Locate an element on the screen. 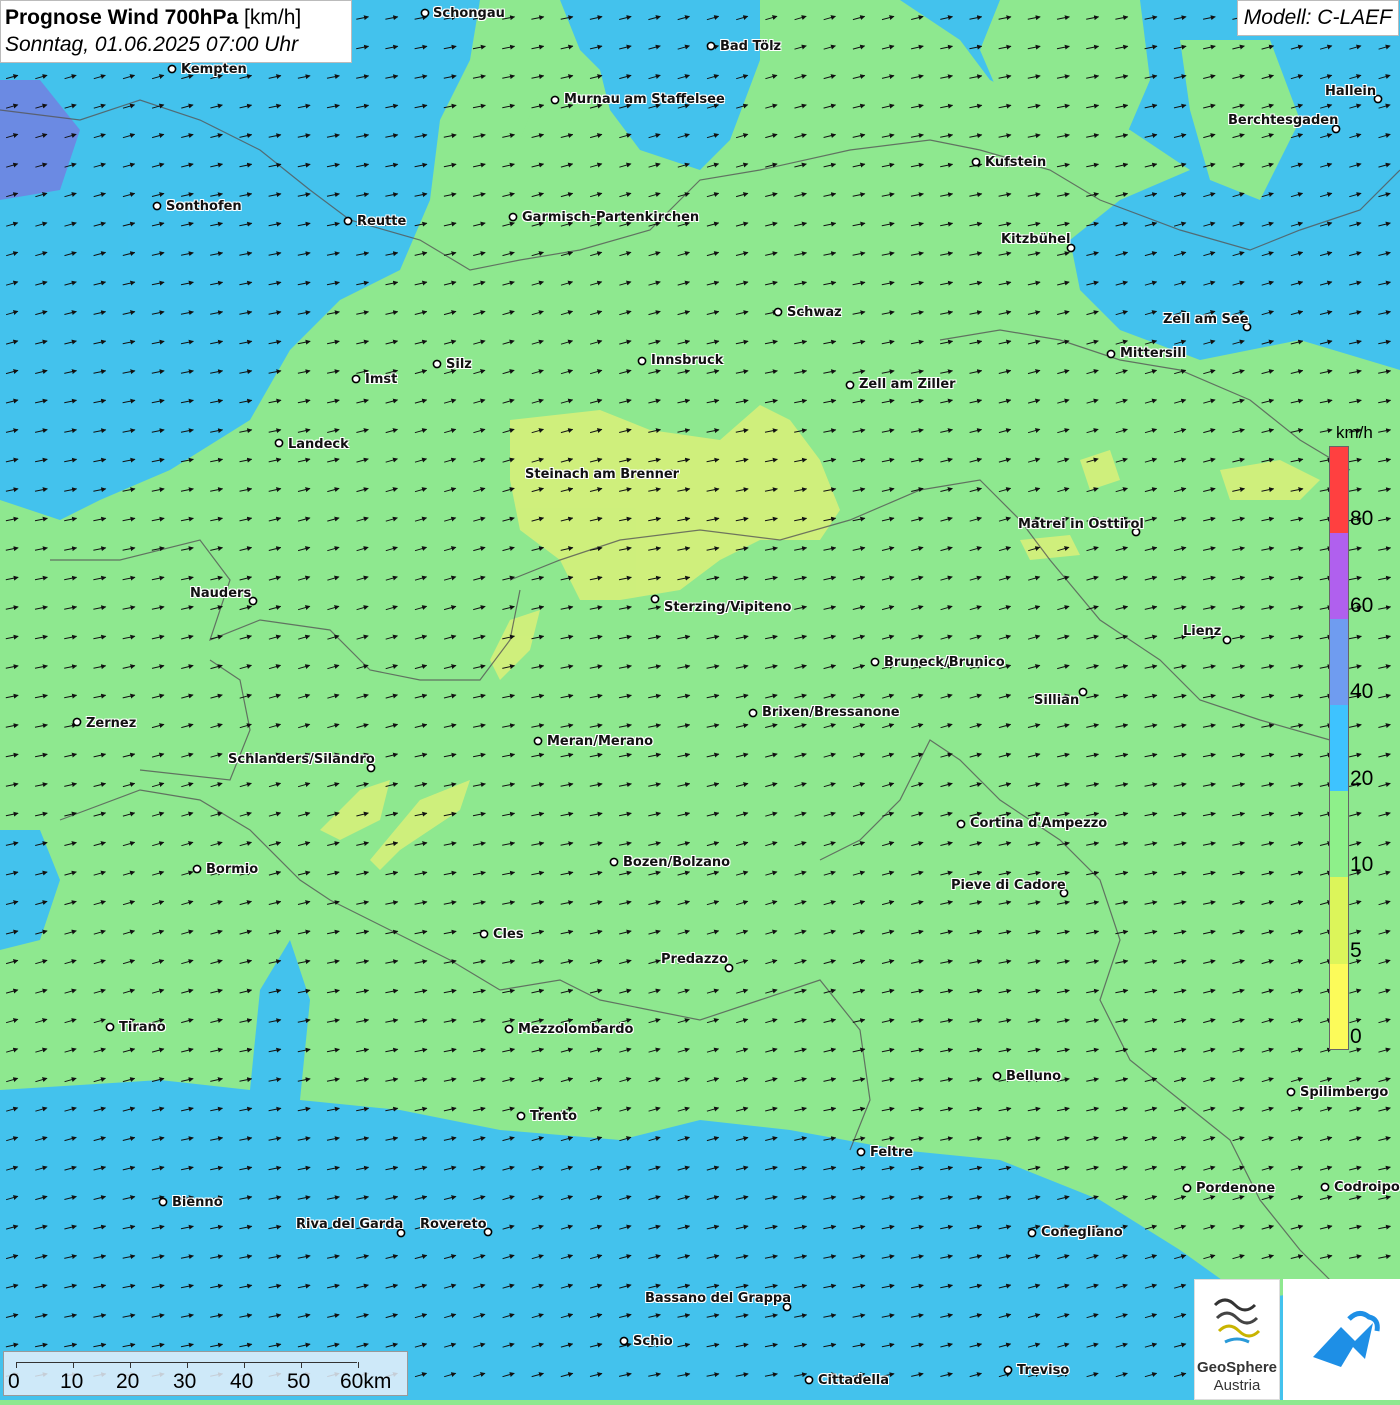  city-marker-innsbruck is located at coordinates (642, 361).